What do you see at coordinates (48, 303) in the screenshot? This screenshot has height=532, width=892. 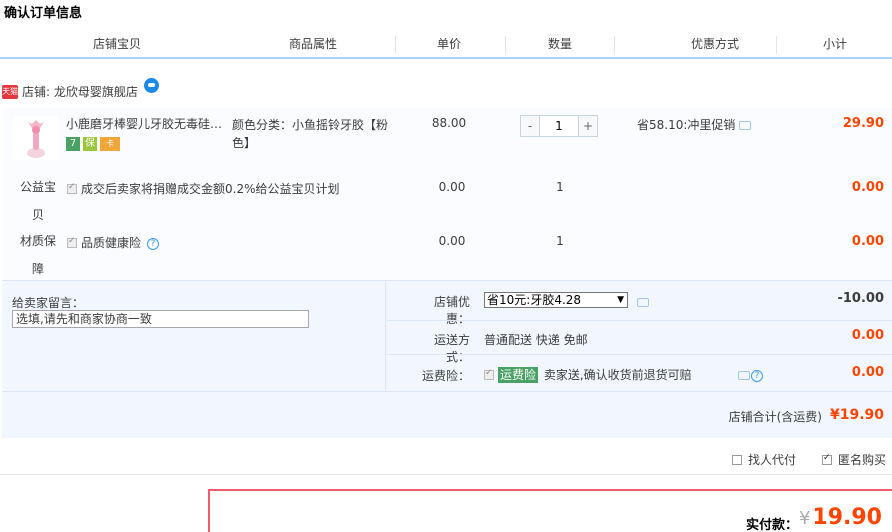 I see `memo-label: 给卖家留言：` at bounding box center [48, 303].